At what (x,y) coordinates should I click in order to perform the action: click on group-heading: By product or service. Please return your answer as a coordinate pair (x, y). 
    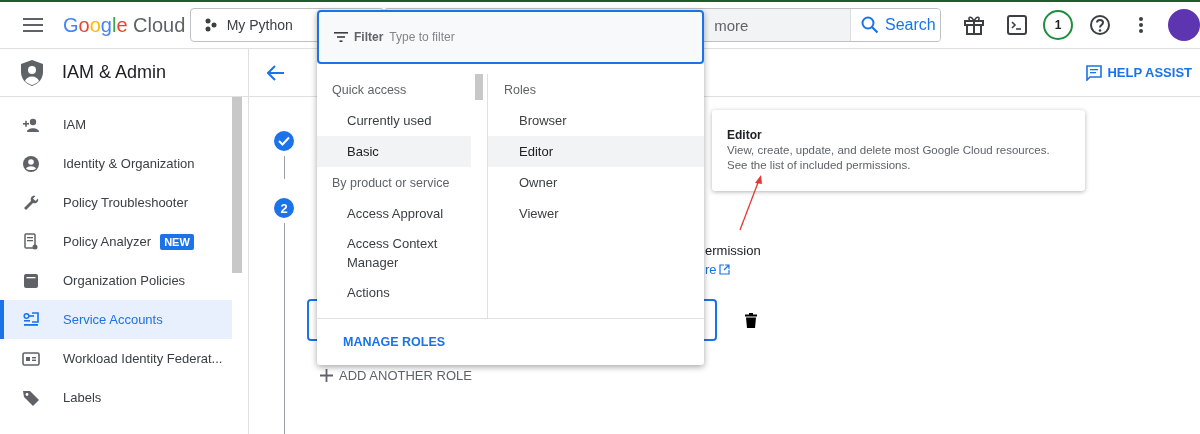
    Looking at the image, I should click on (391, 183).